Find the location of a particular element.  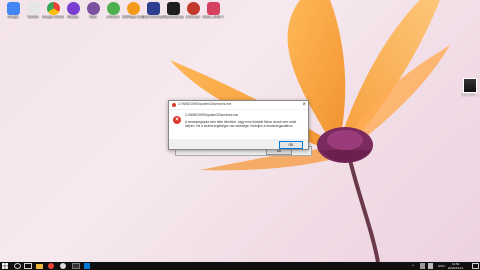

chrome-icon is located at coordinates (53, 8).